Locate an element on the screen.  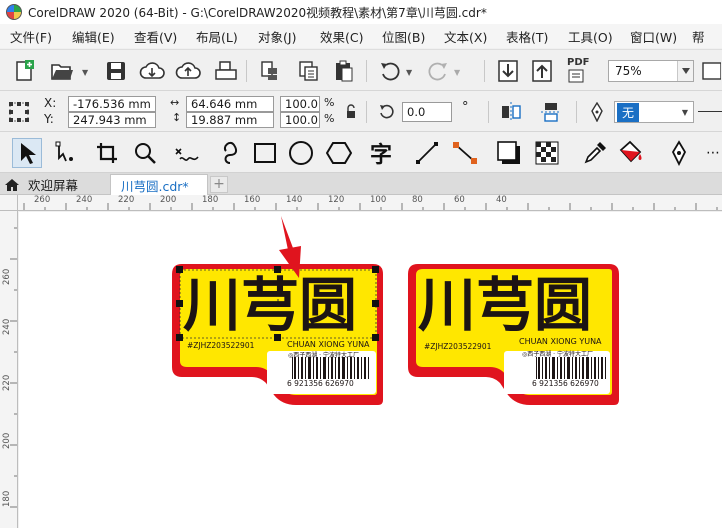
eyedropper-tool-button is located at coordinates (595, 153).